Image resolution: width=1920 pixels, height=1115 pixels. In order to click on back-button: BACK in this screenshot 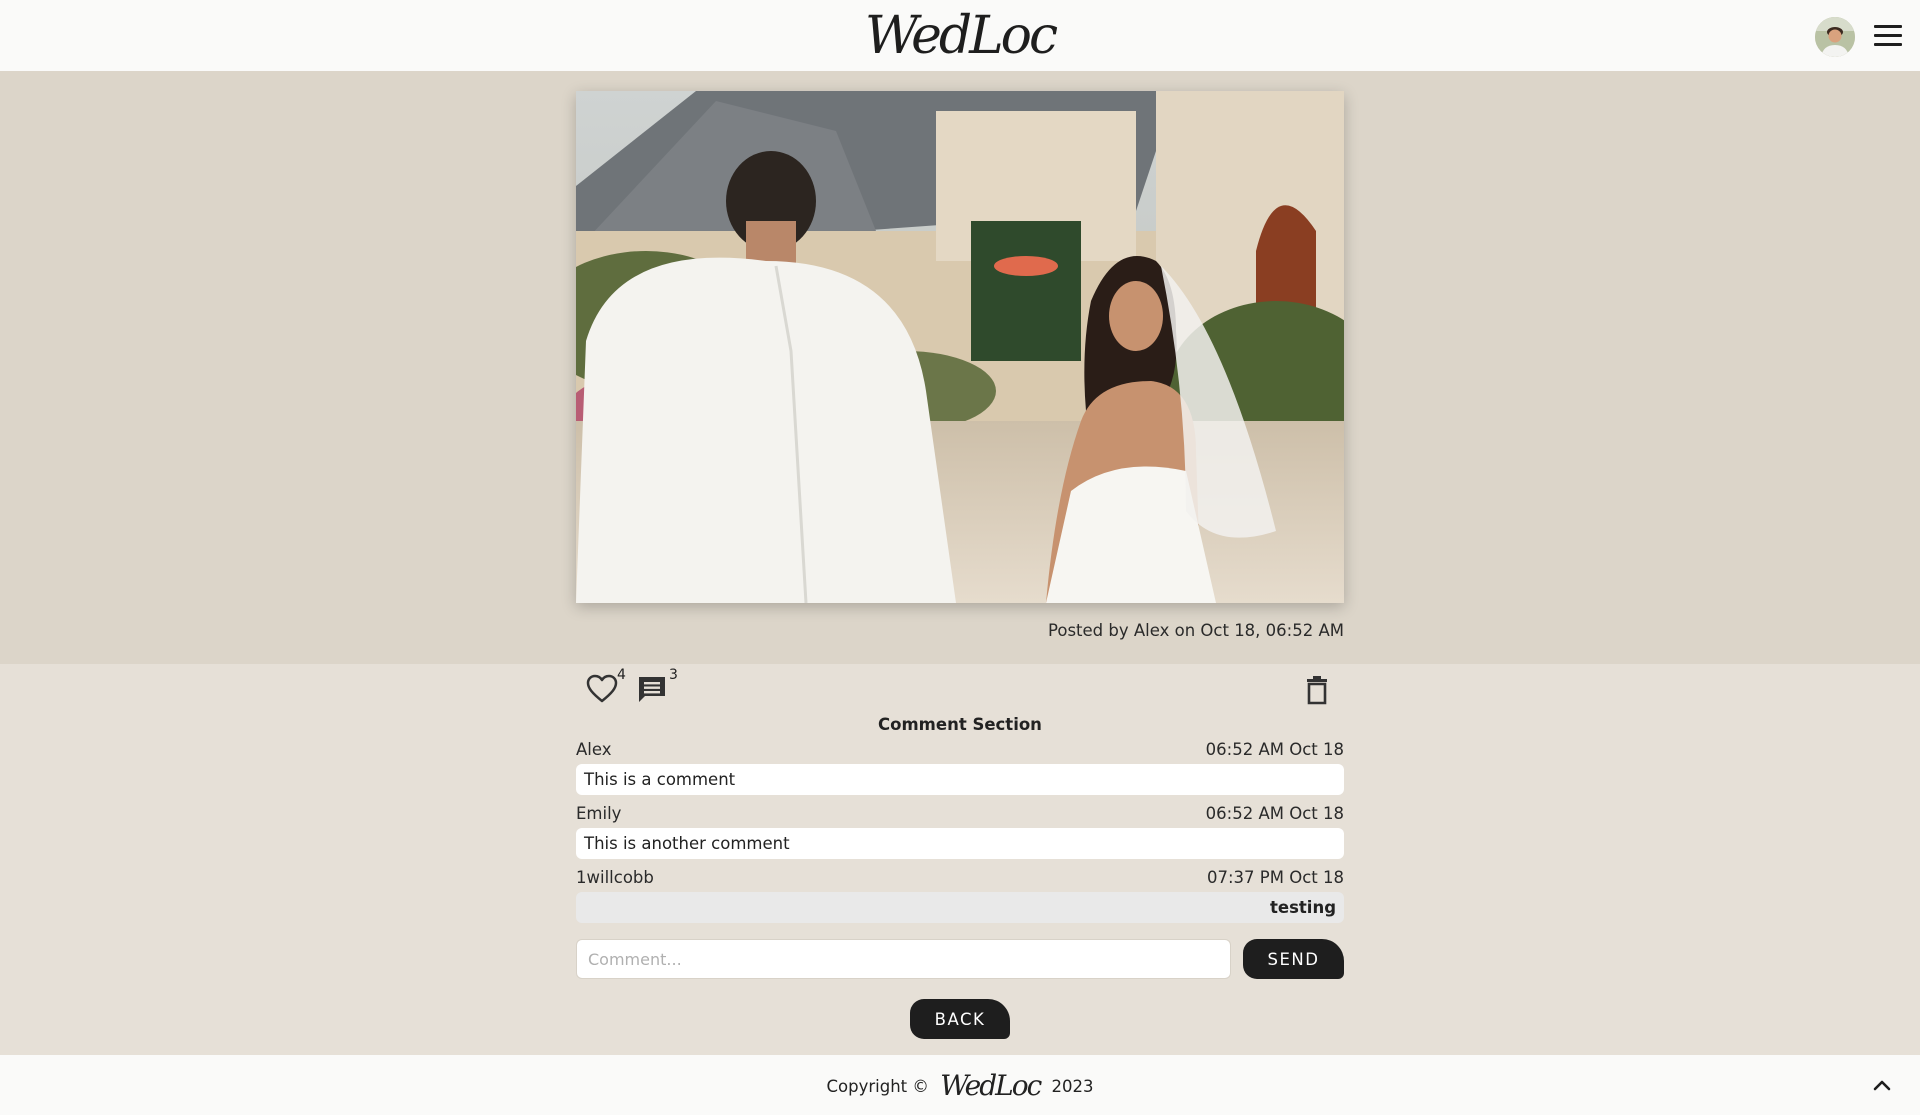, I will do `click(960, 1019)`.